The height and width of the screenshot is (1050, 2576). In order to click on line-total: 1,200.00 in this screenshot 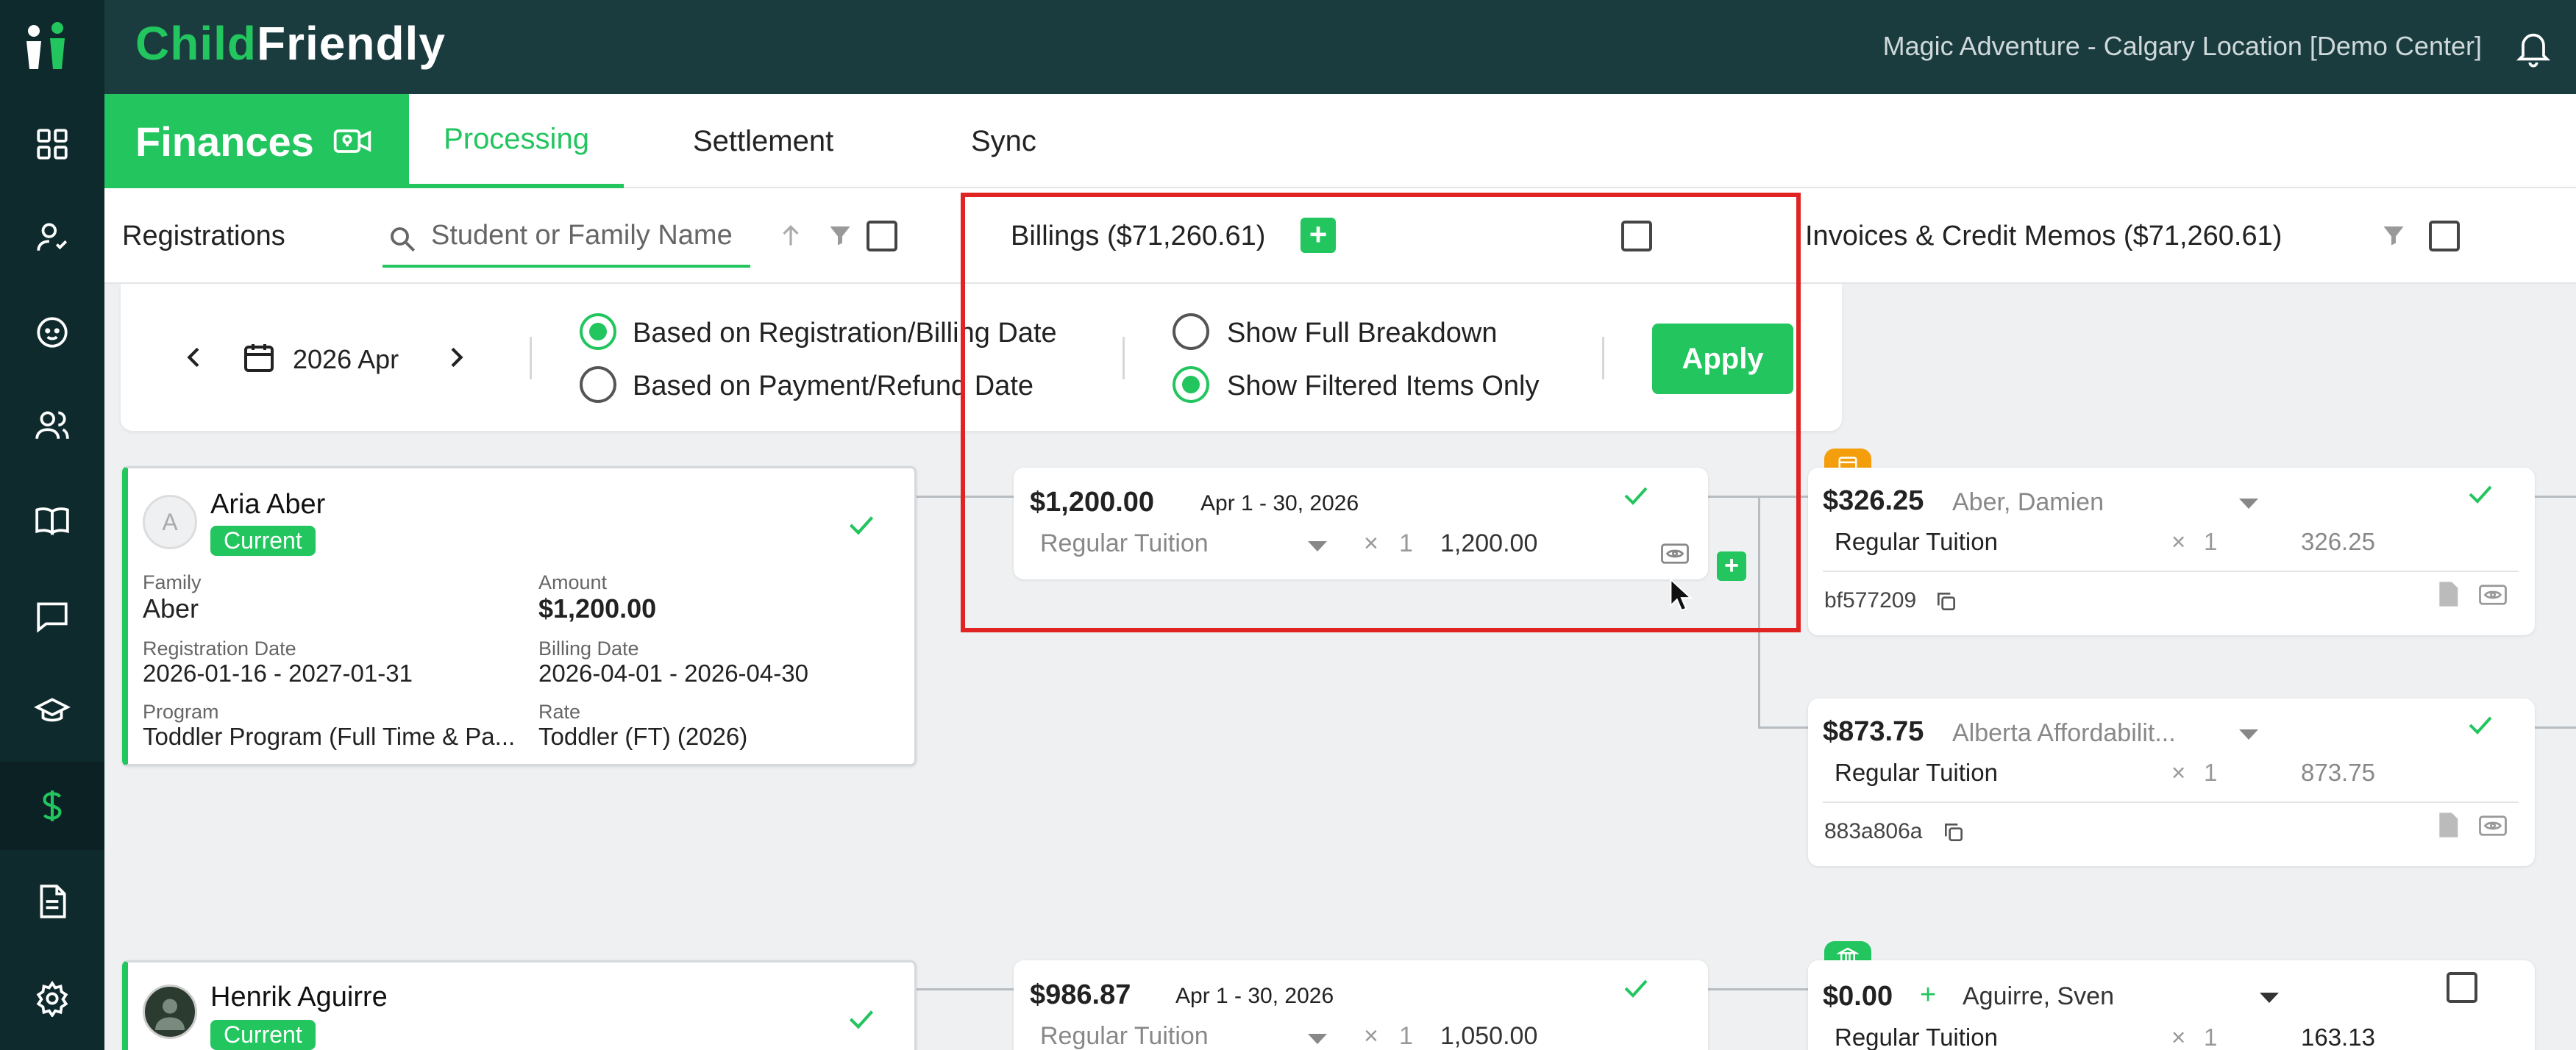, I will do `click(1488, 544)`.